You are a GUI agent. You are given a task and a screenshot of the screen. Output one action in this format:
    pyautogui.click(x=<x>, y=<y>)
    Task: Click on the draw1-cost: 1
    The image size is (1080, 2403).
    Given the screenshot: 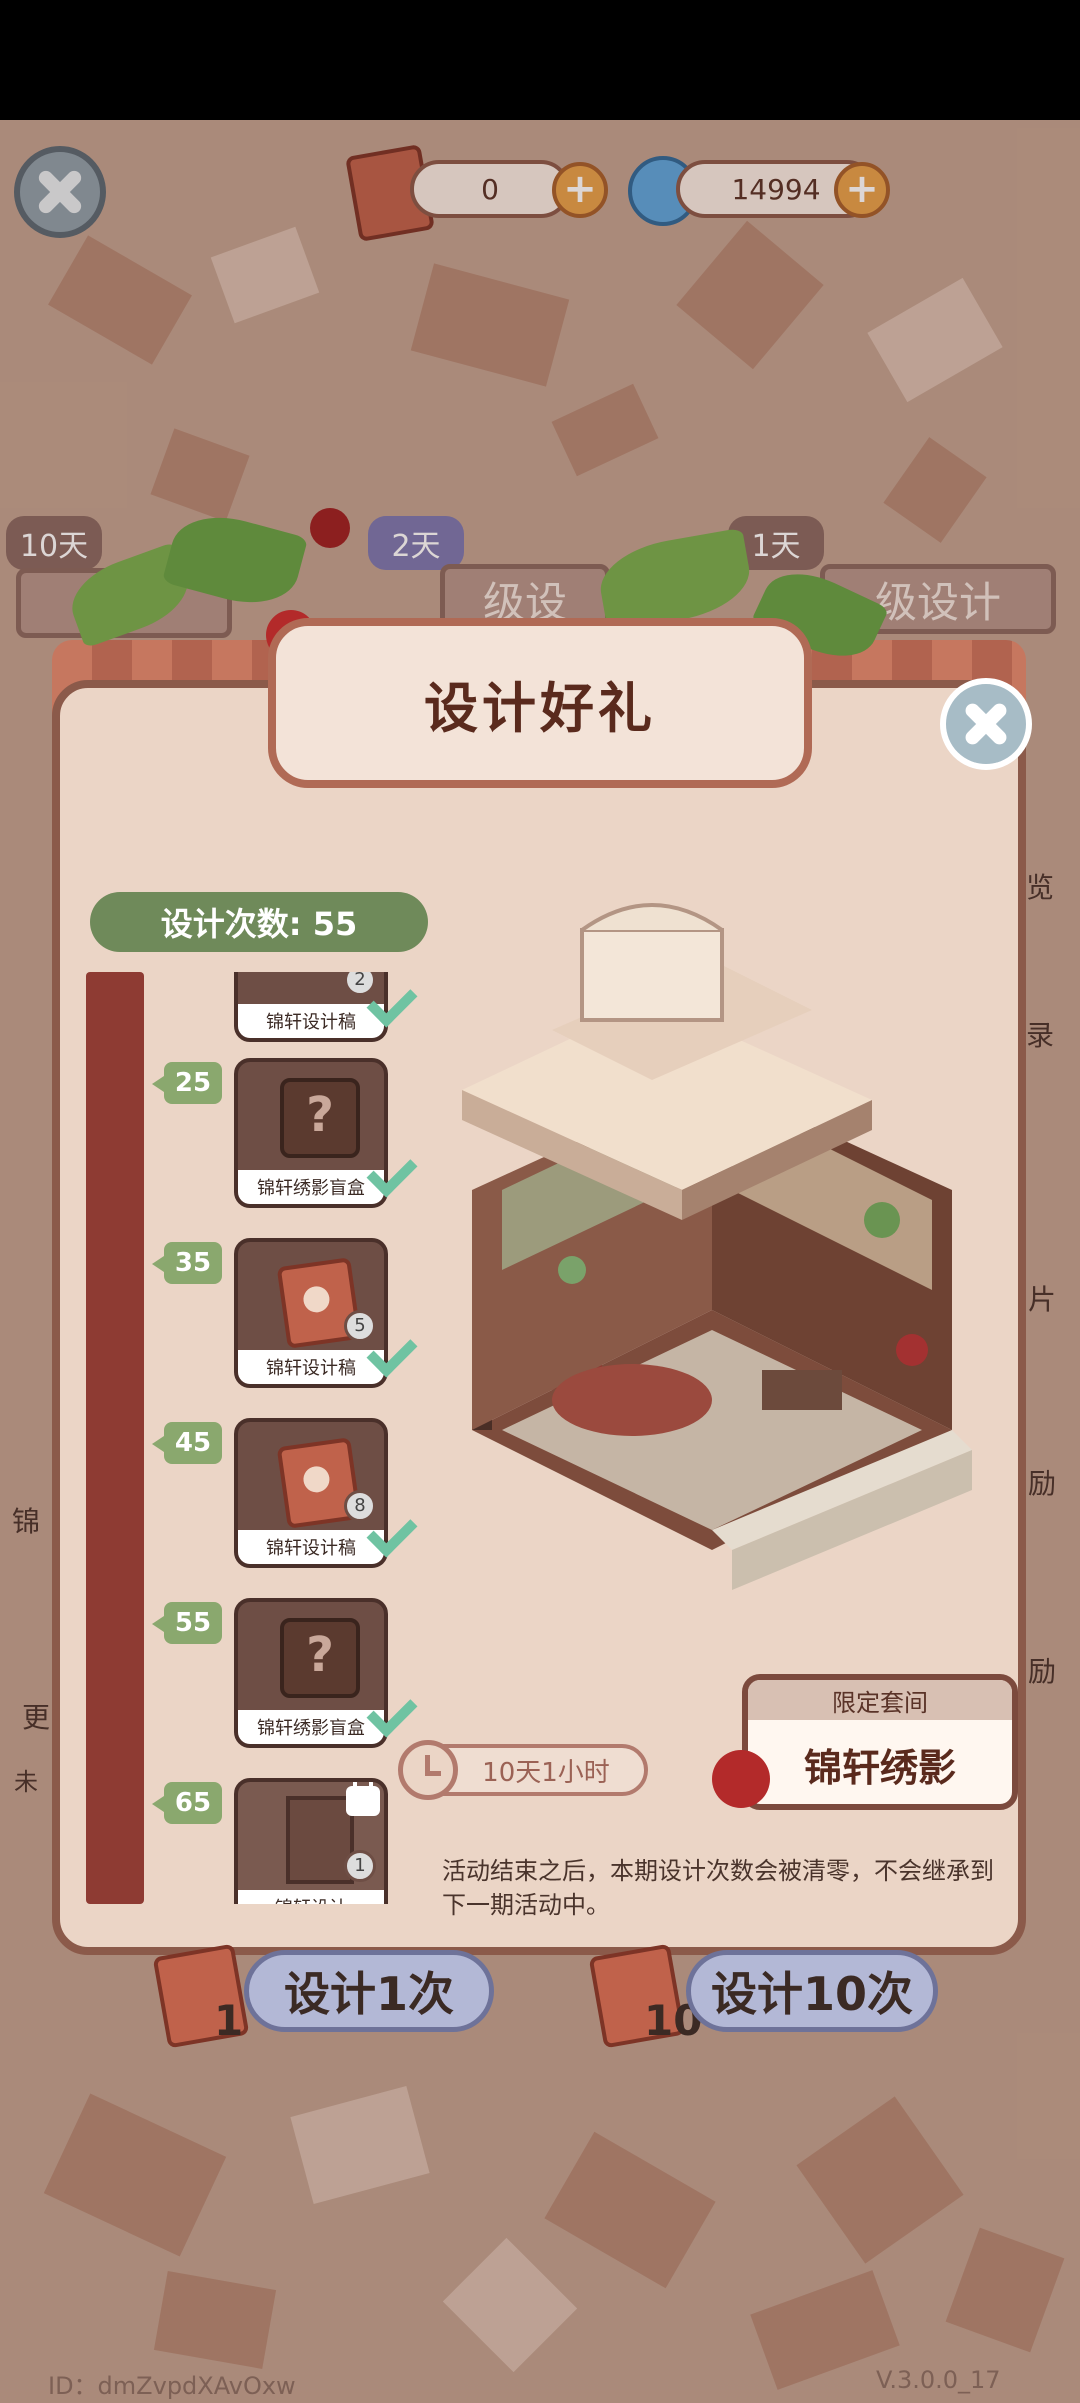 What is the action you would take?
    pyautogui.click(x=229, y=2020)
    